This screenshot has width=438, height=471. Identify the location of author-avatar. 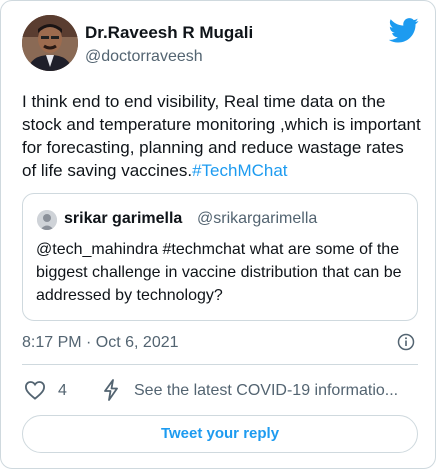
(50, 43).